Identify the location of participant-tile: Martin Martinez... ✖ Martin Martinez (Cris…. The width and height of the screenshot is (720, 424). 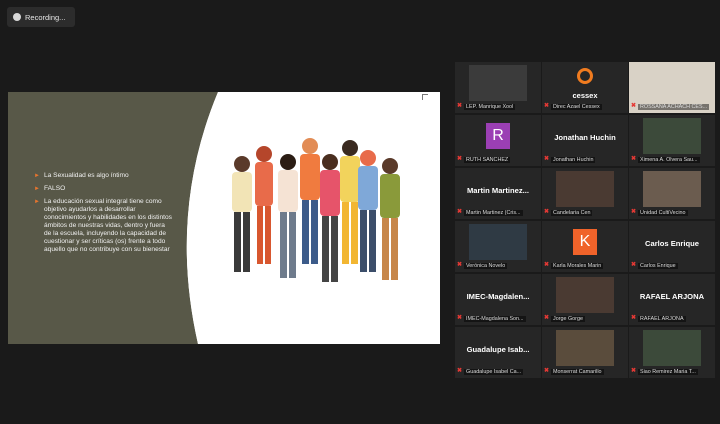
(498, 193).